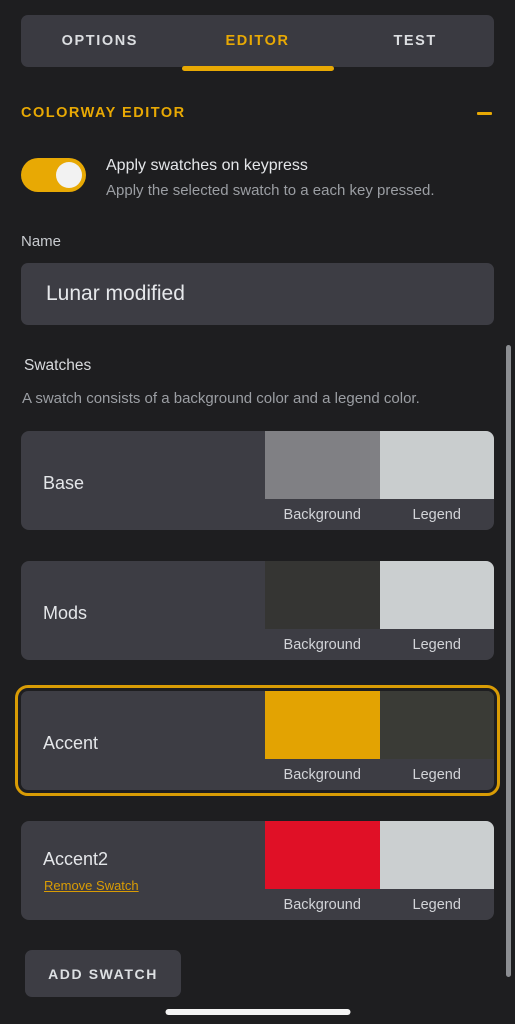 The width and height of the screenshot is (515, 1024). I want to click on scrollbar-track, so click(508, 661).